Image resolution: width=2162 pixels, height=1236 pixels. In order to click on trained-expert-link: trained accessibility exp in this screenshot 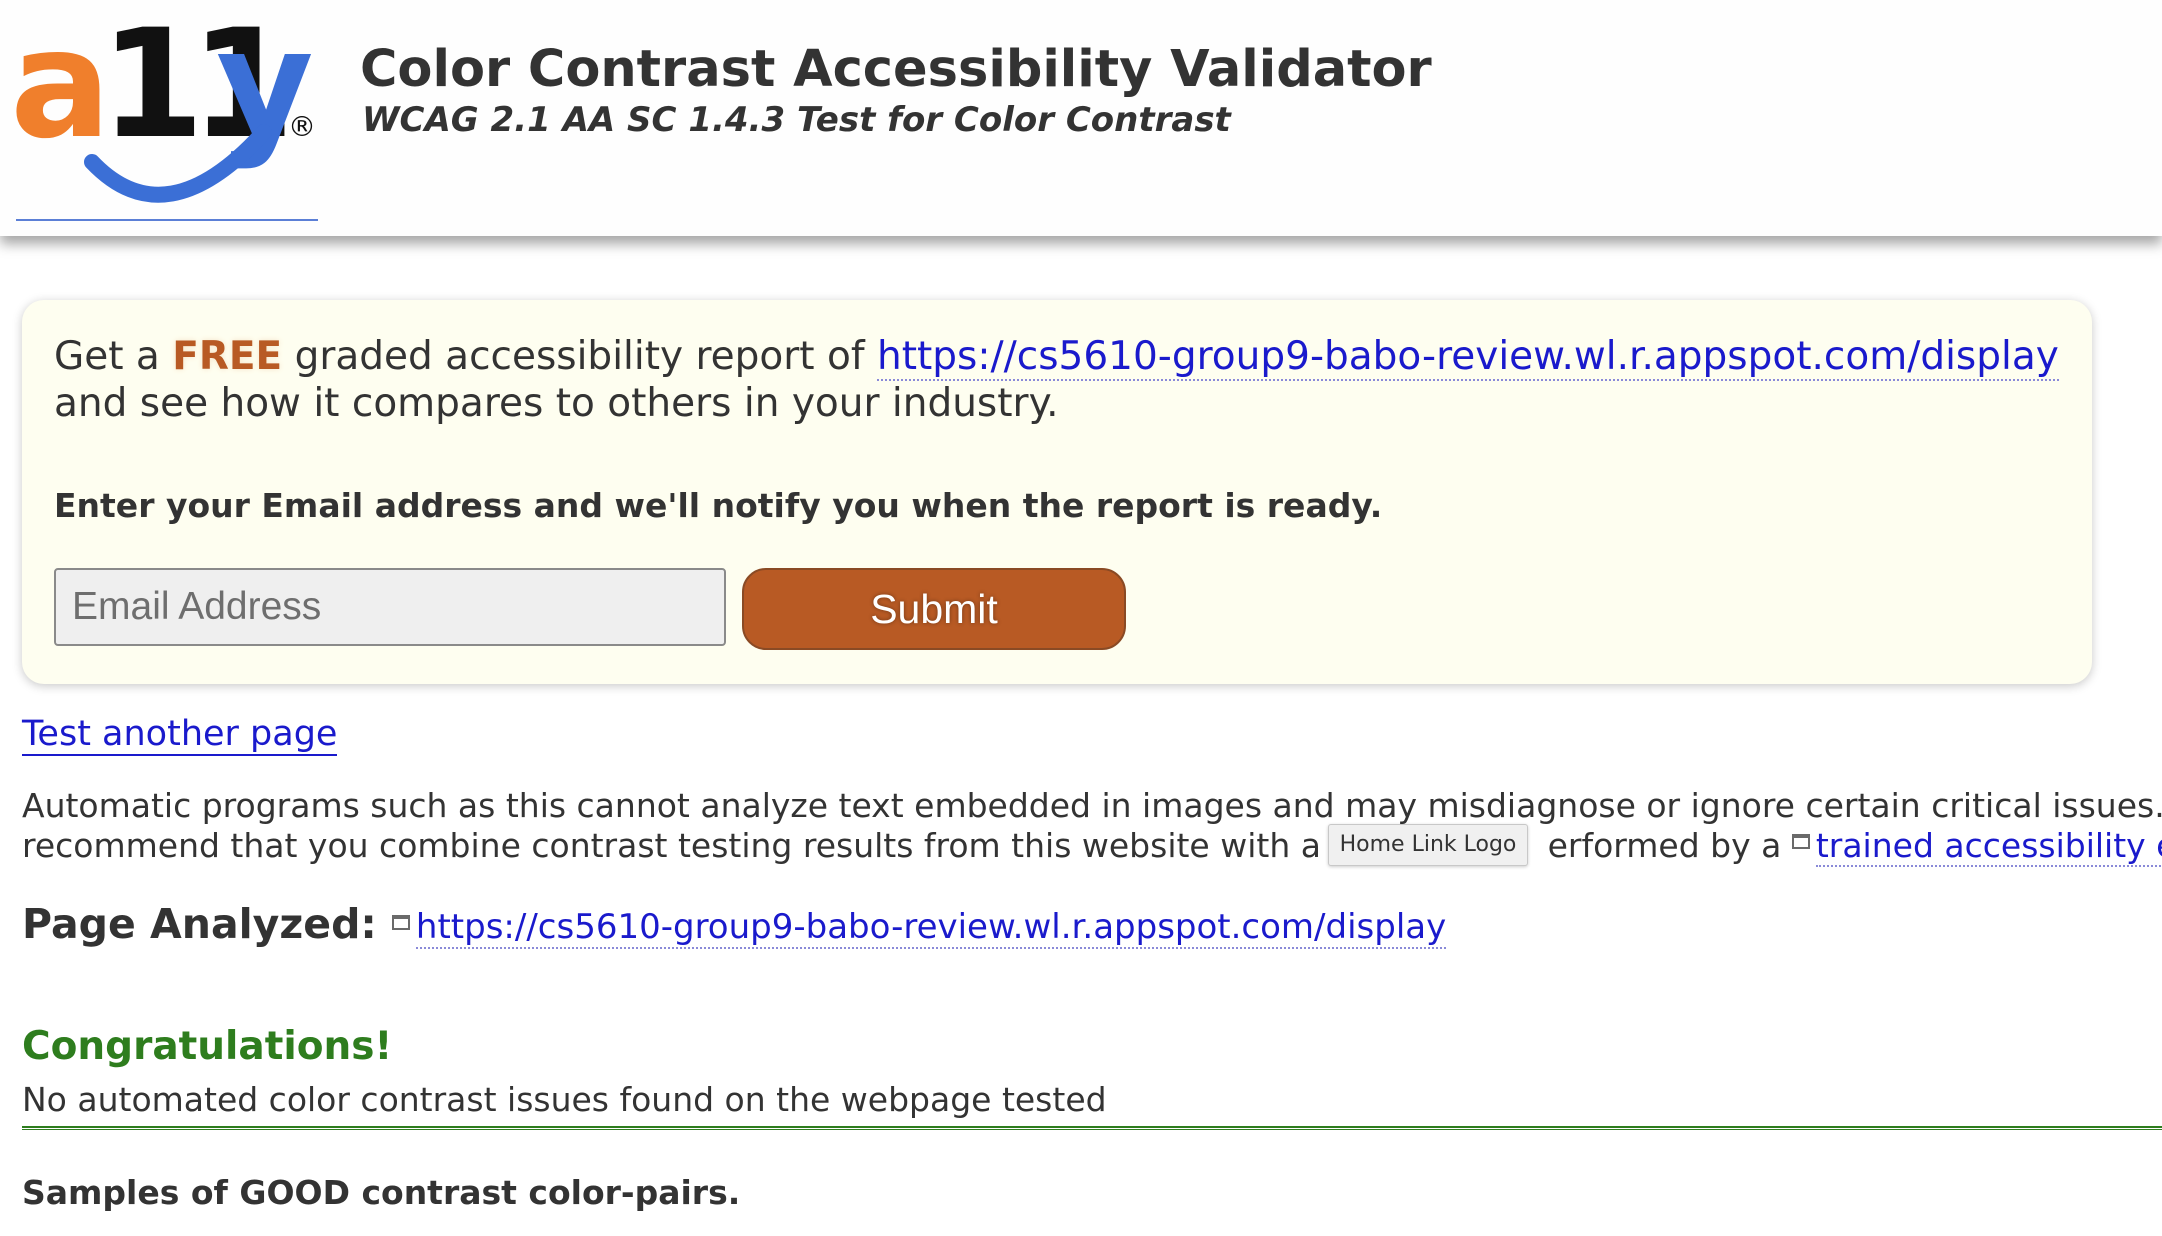, I will do `click(1988, 846)`.